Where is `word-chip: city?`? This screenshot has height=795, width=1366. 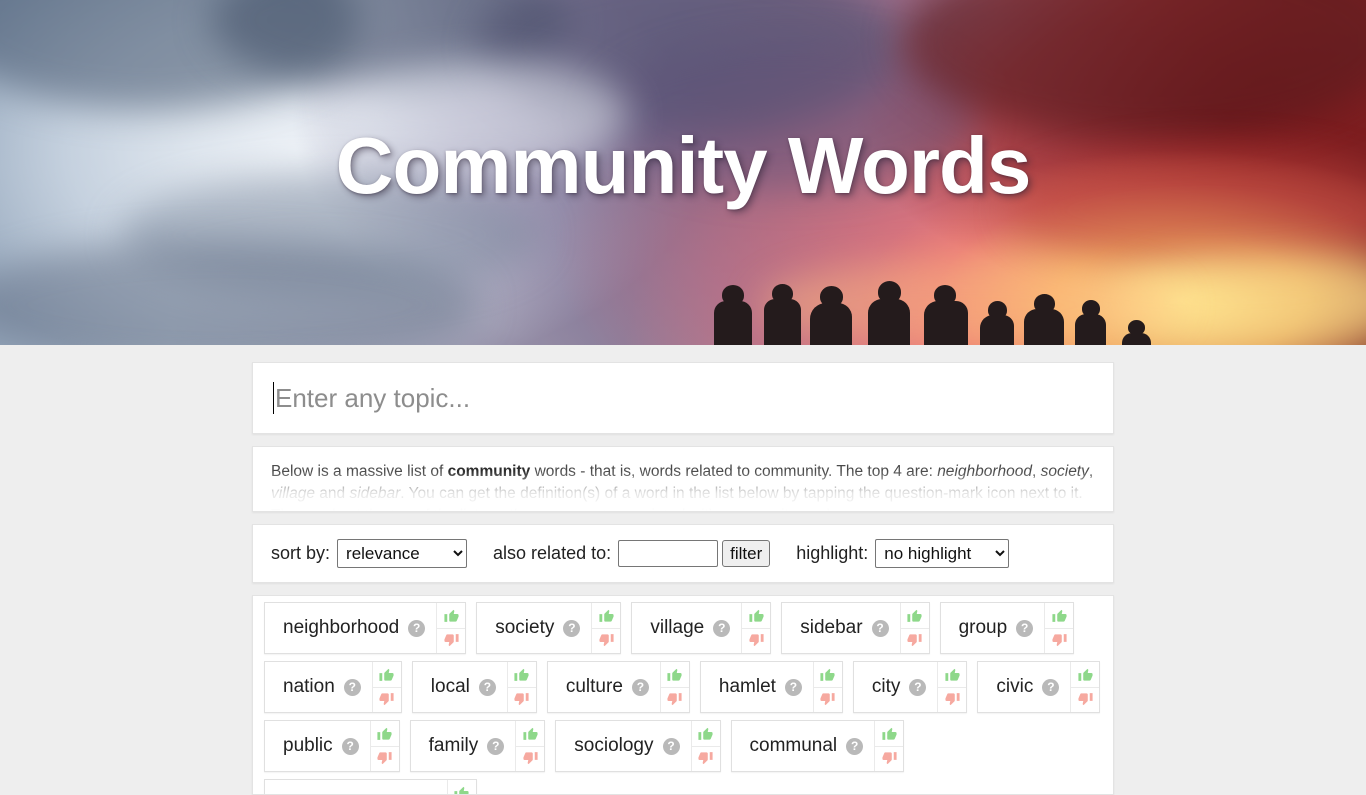
word-chip: city? is located at coordinates (910, 687).